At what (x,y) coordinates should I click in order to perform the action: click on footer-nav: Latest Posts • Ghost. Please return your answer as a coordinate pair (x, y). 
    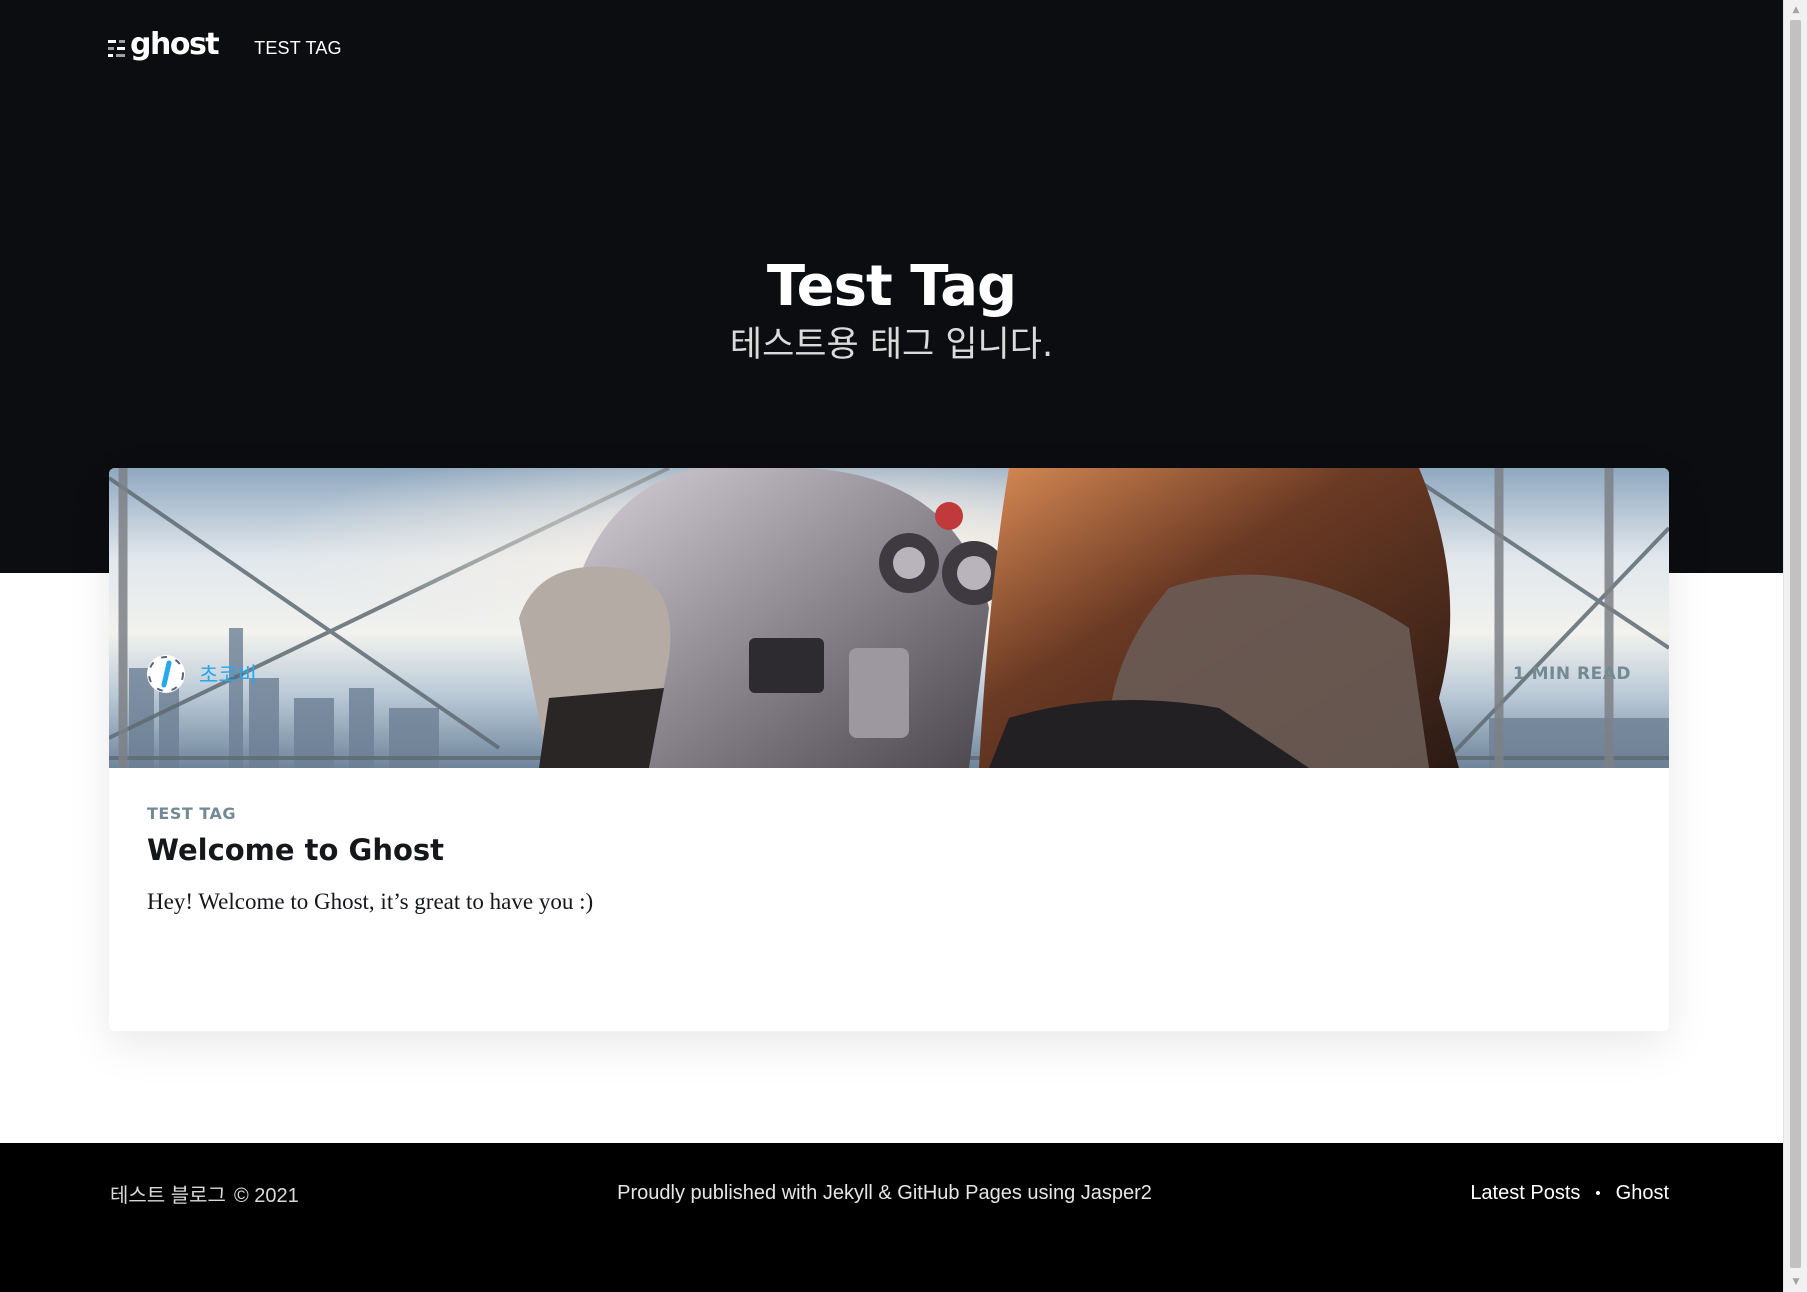
    Looking at the image, I should click on (1569, 1193).